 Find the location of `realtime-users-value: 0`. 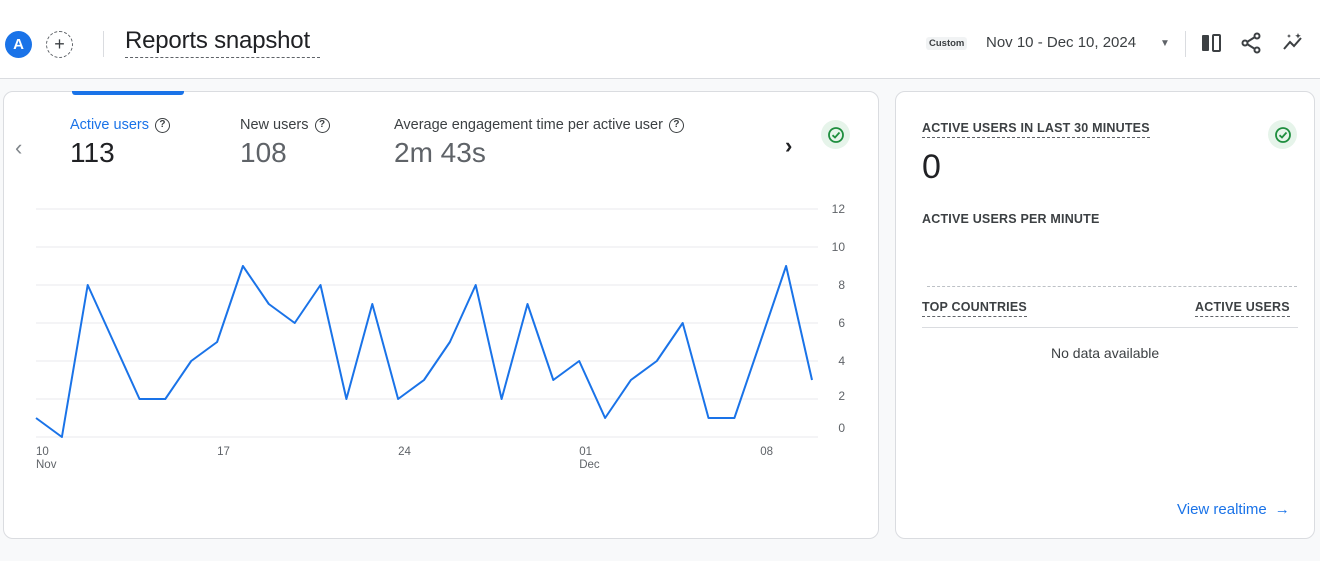

realtime-users-value: 0 is located at coordinates (931, 167).